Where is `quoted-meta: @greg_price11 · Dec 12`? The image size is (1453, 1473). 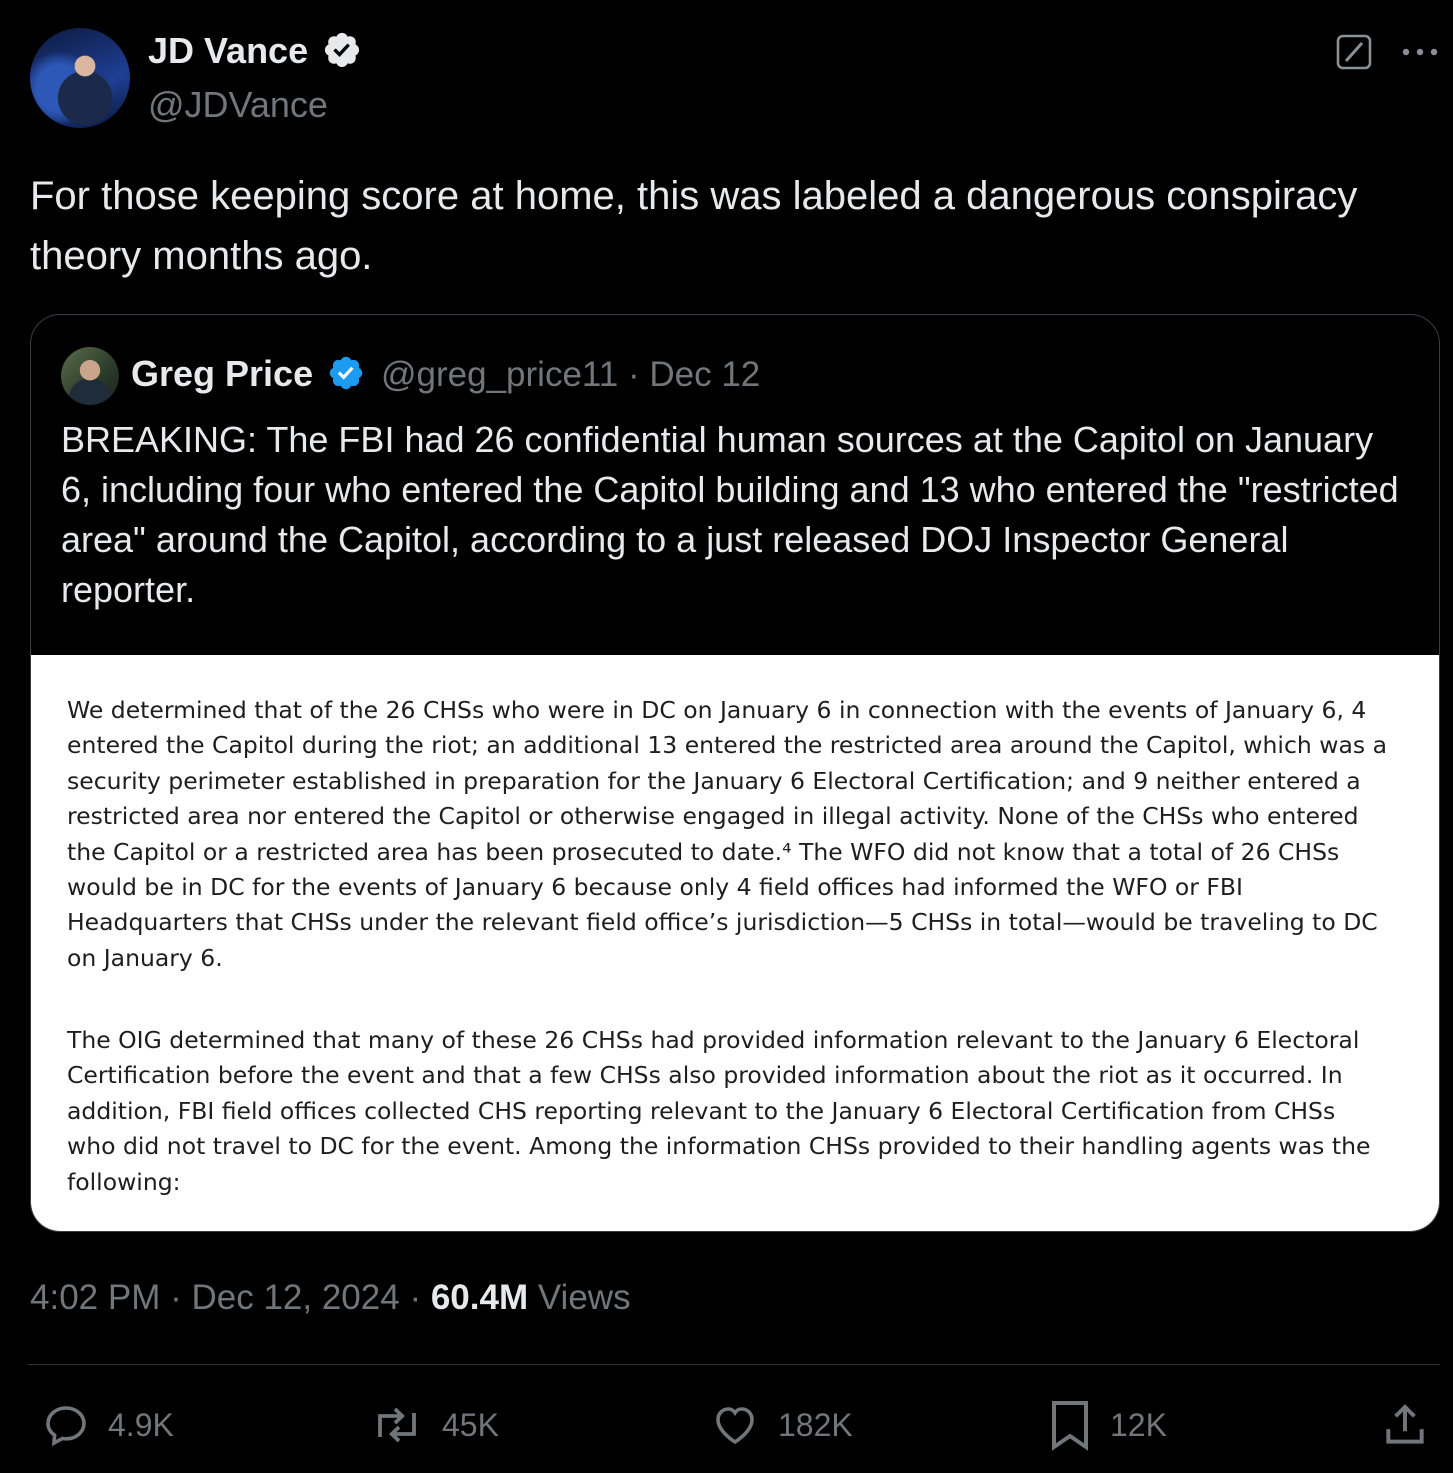 quoted-meta: @greg_price11 · Dec 12 is located at coordinates (570, 375).